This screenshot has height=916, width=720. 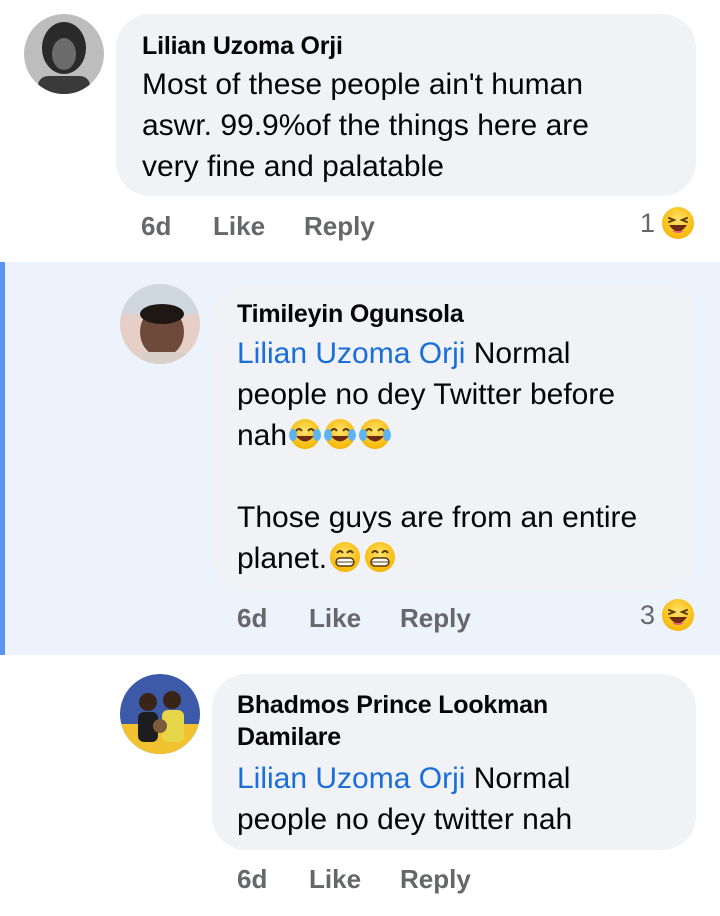 I want to click on comment-text-line: aswr. 99.9%of the things here are, so click(x=365, y=125).